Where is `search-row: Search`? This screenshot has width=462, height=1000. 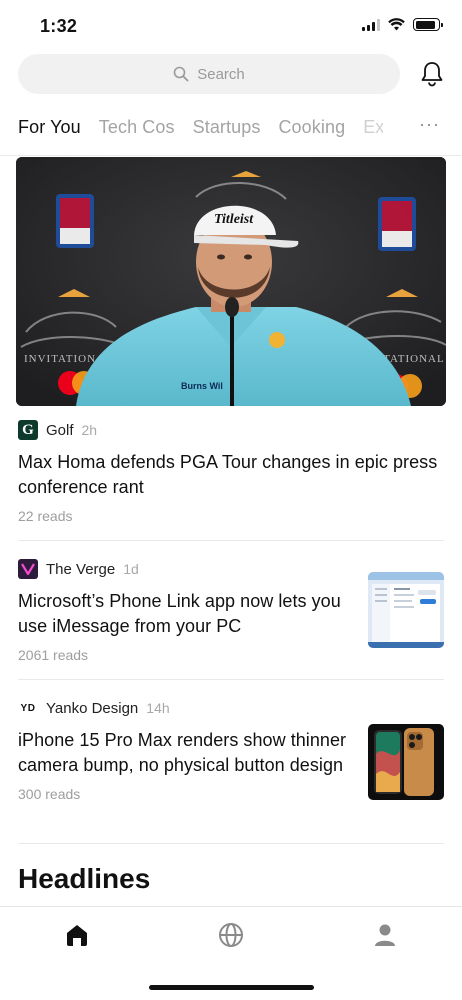 search-row: Search is located at coordinates (232, 74).